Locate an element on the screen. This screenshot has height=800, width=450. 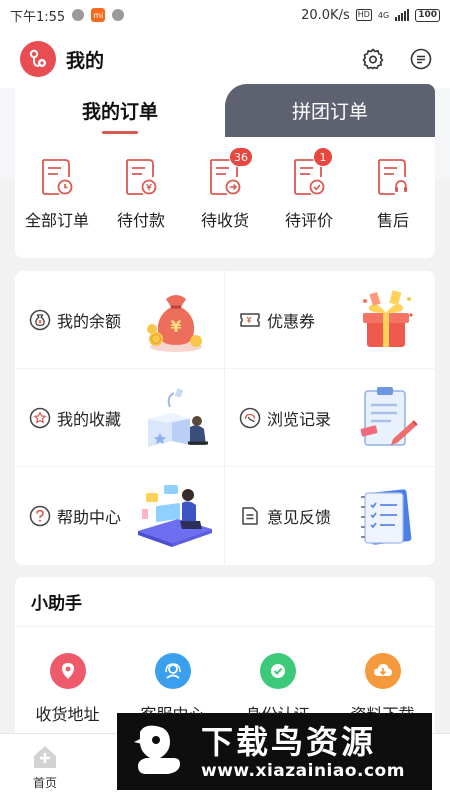
cloud-download-icon is located at coordinates (382, 671).